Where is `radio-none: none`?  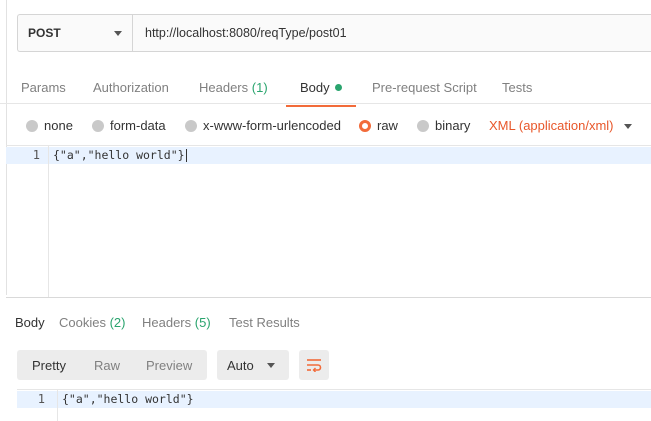 radio-none: none is located at coordinates (49, 125).